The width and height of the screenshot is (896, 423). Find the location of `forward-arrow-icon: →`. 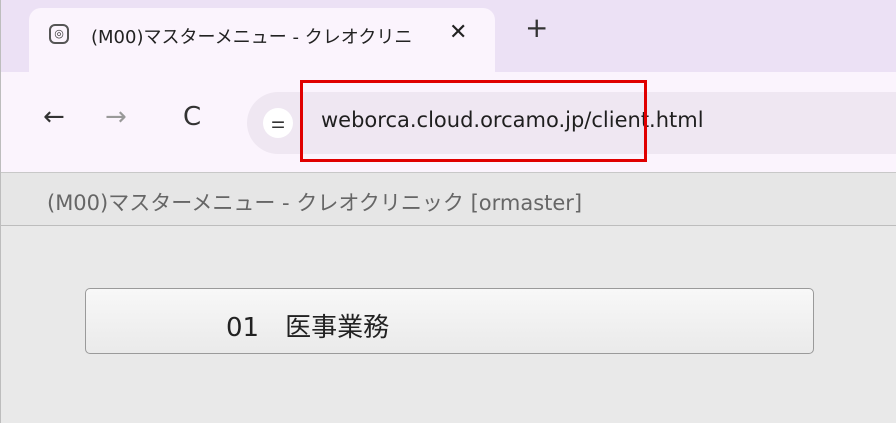

forward-arrow-icon: → is located at coordinates (116, 117).